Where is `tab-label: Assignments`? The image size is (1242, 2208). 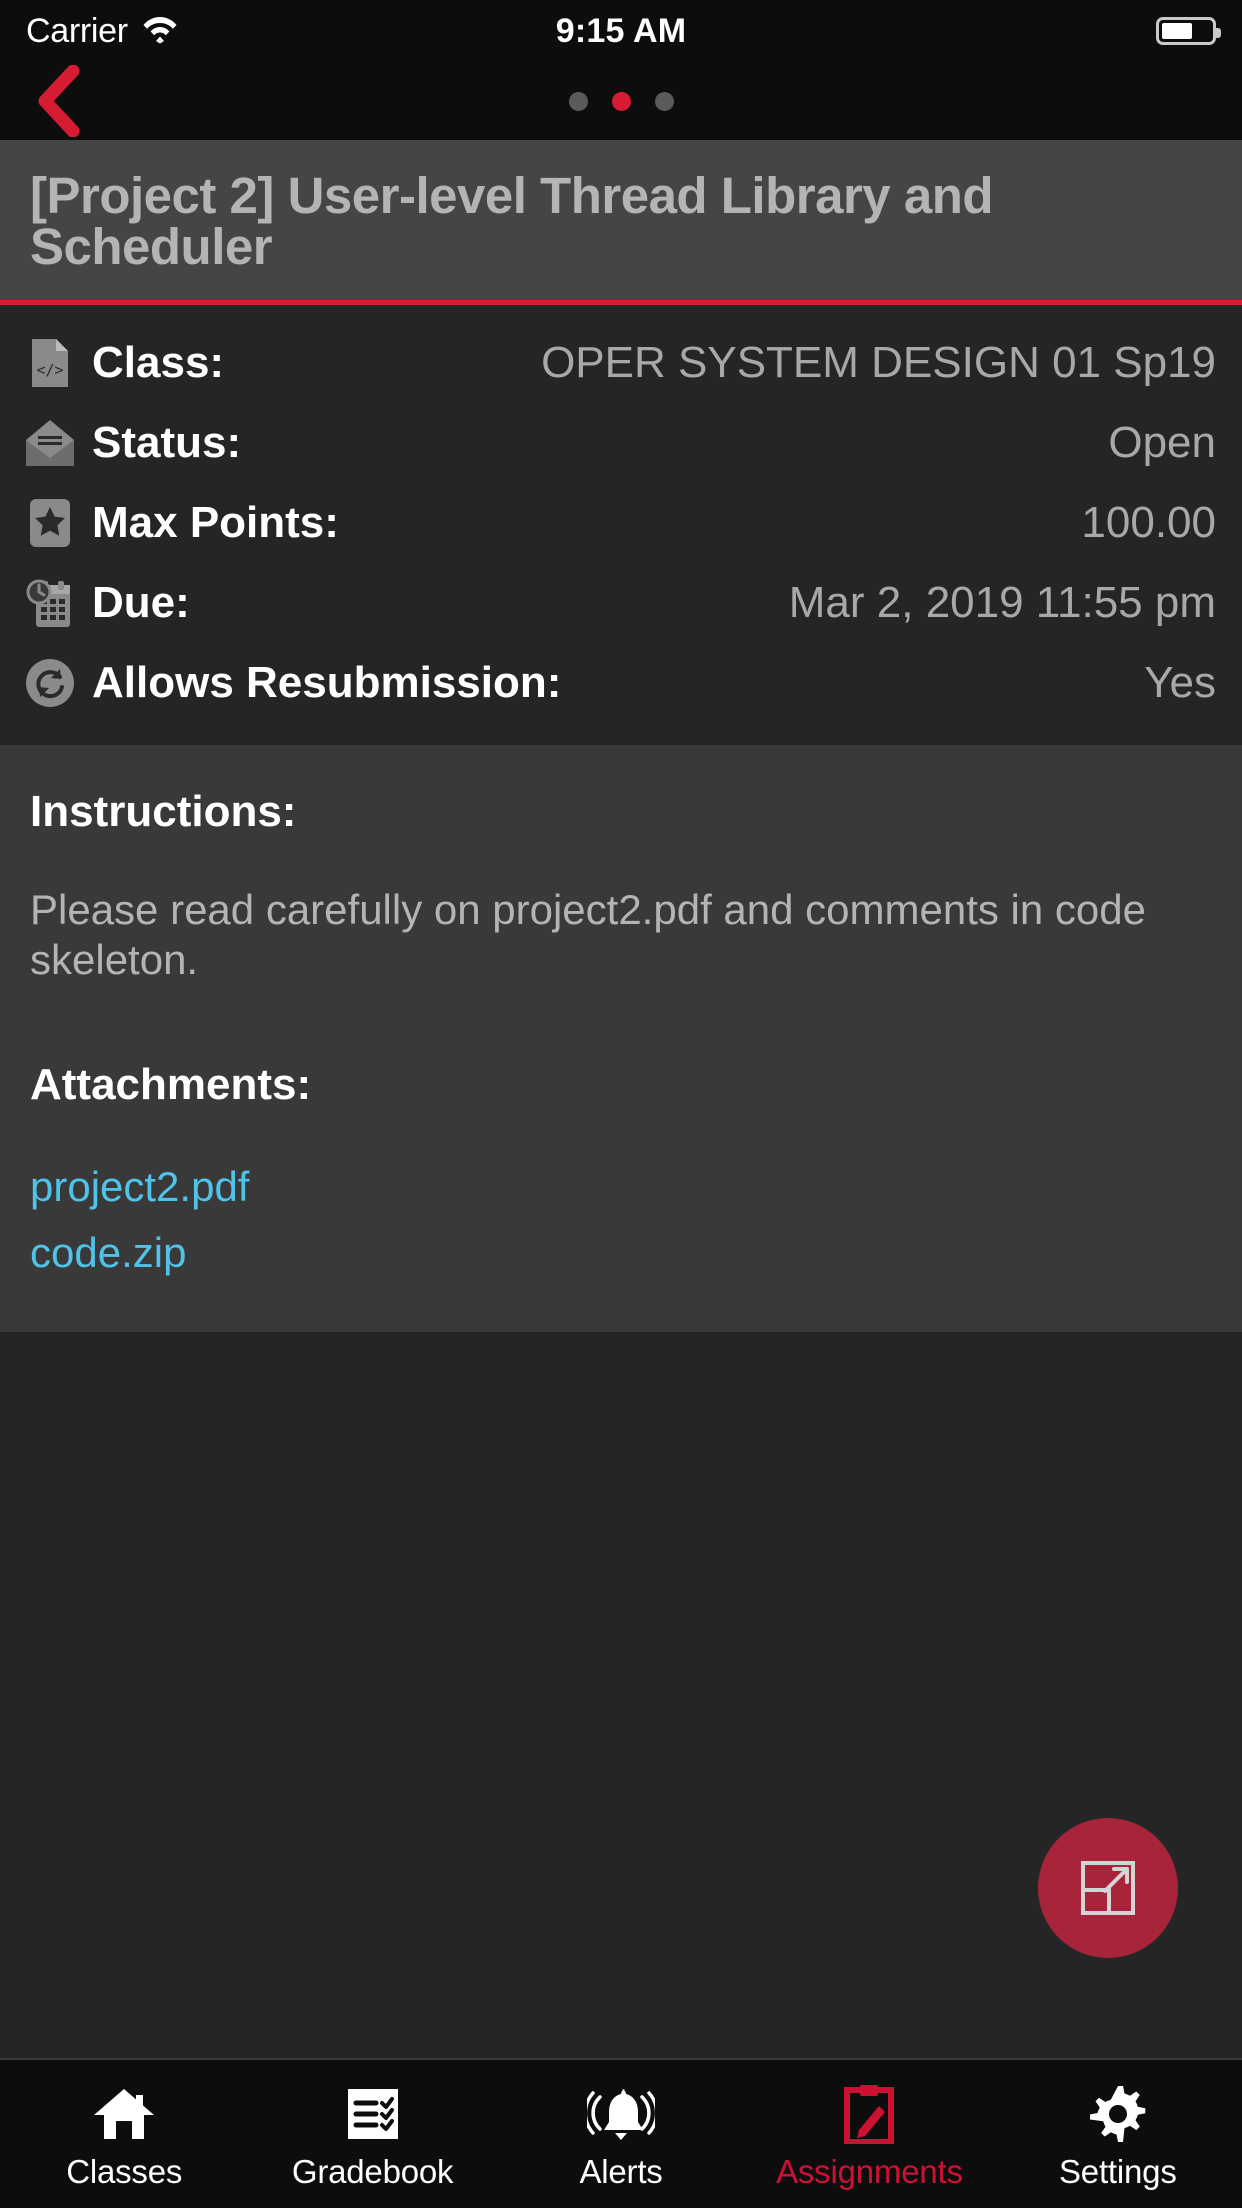 tab-label: Assignments is located at coordinates (869, 2171).